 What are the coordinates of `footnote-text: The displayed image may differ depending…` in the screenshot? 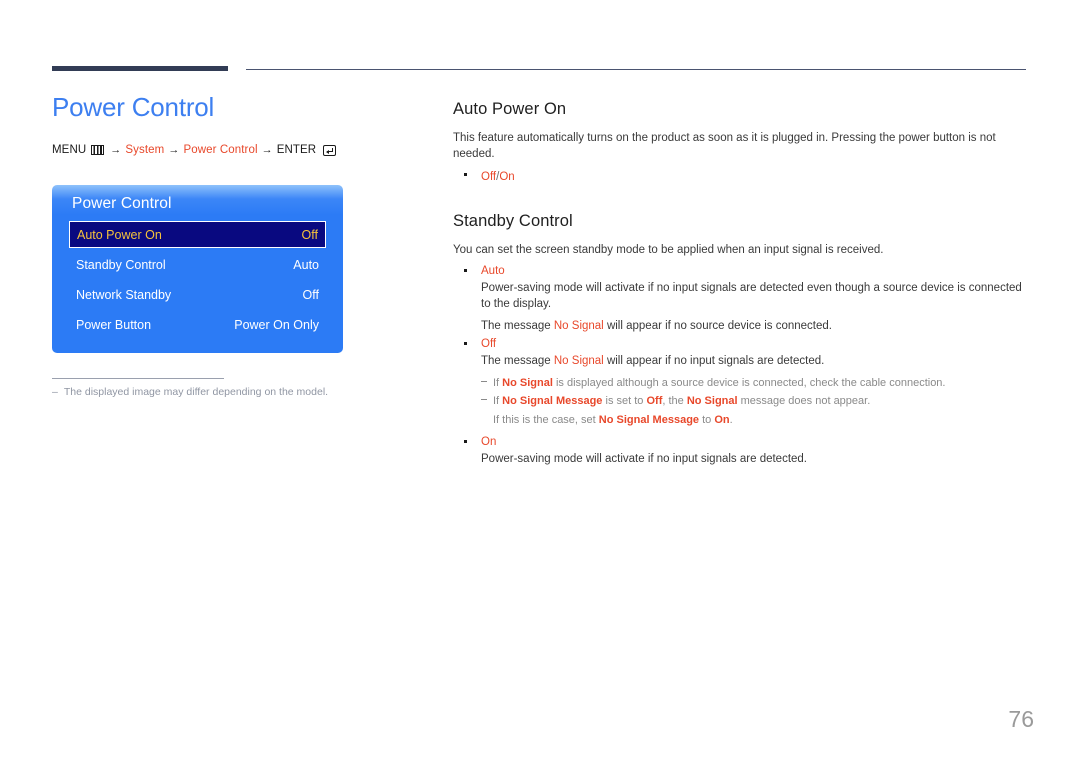 It's located at (196, 392).